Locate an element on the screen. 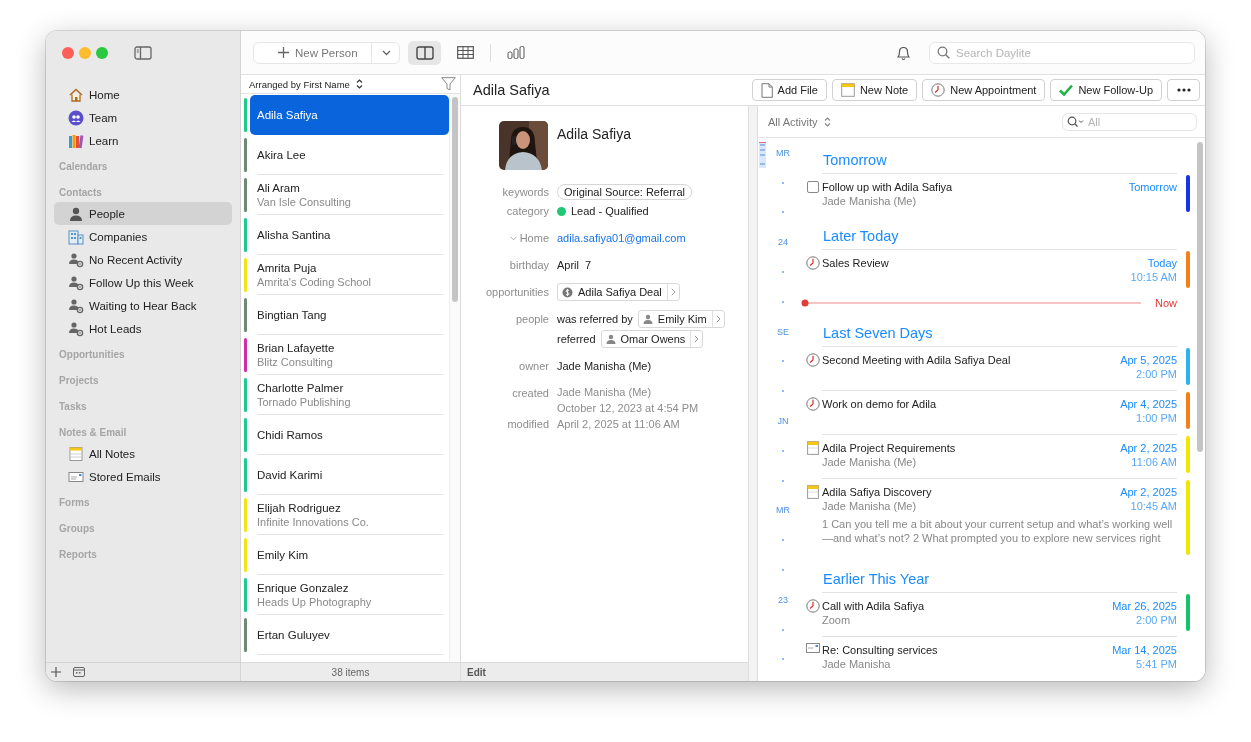  bell-icon is located at coordinates (903, 52).